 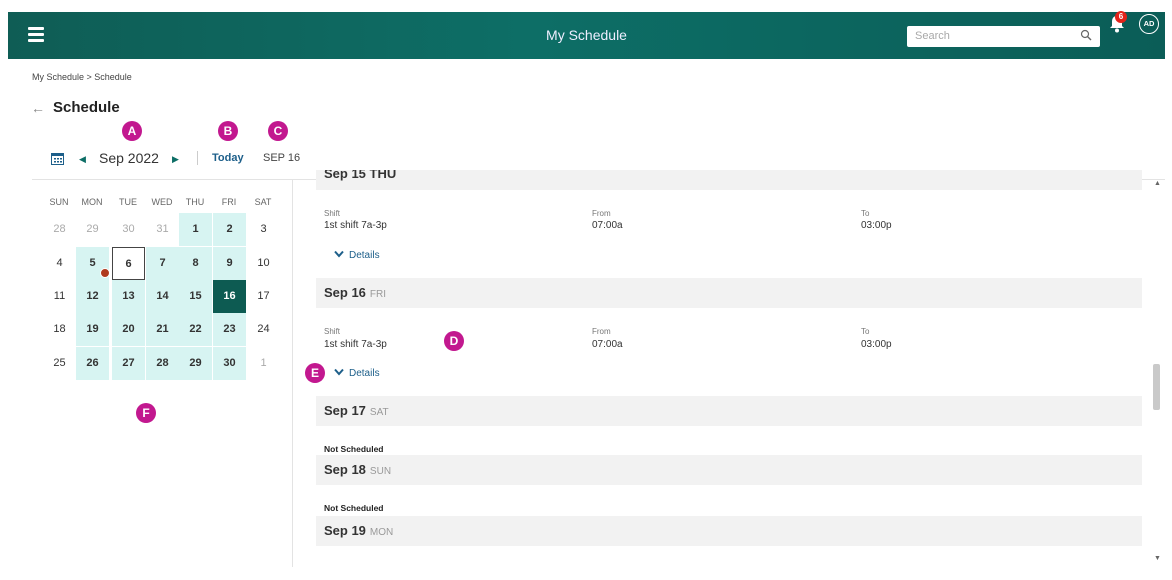 What do you see at coordinates (263, 263) in the screenshot?
I see `calendar-day: 10` at bounding box center [263, 263].